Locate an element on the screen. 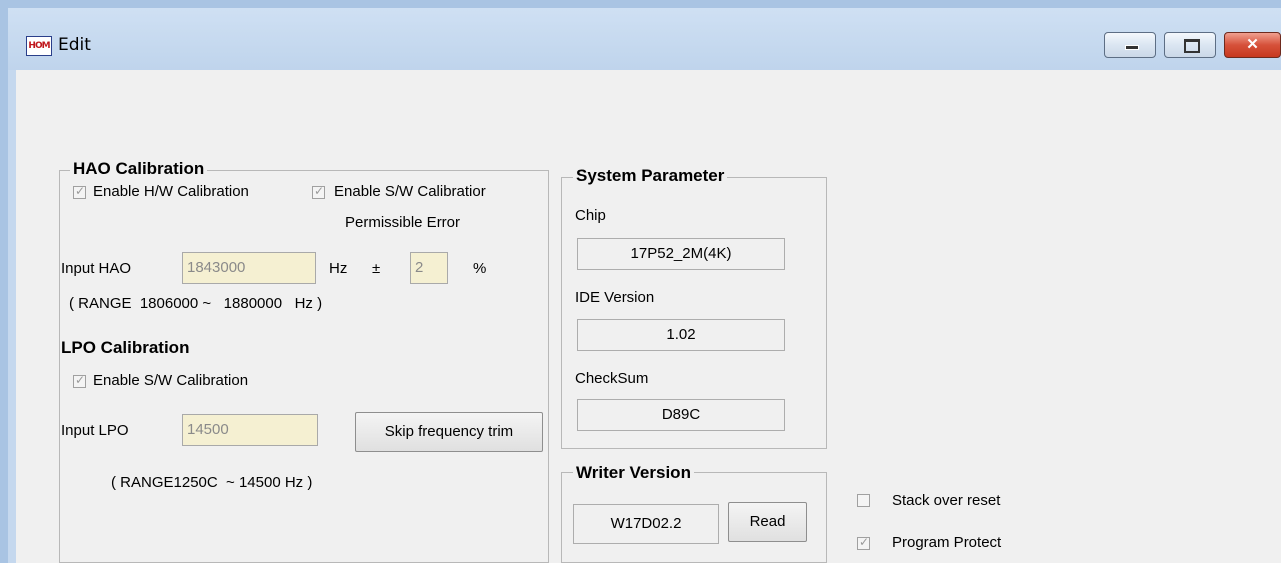 Image resolution: width=1281 pixels, height=563 pixels. hw-calibration-checkbox: ✓ is located at coordinates (79, 191).